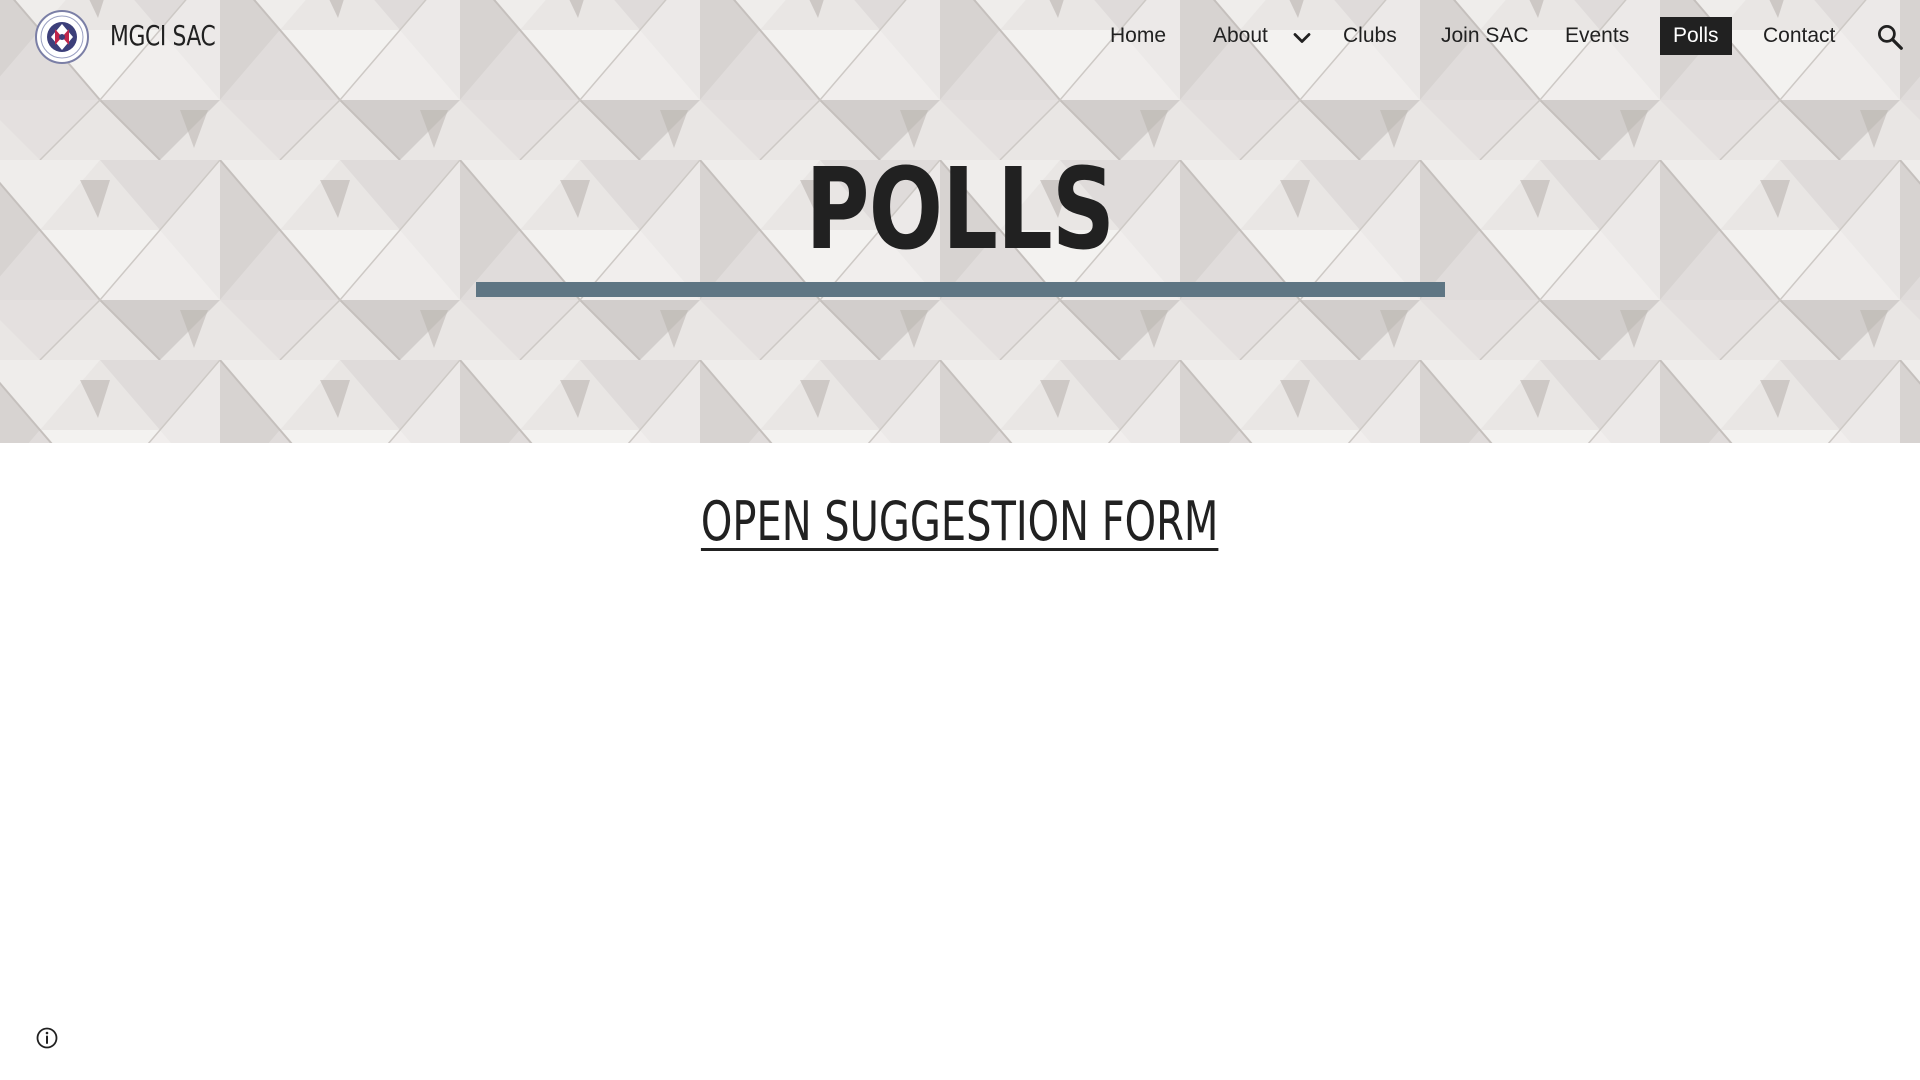 Image resolution: width=1920 pixels, height=1080 pixels. Describe the element at coordinates (1302, 38) in the screenshot. I see `chevron-down-icon` at that location.